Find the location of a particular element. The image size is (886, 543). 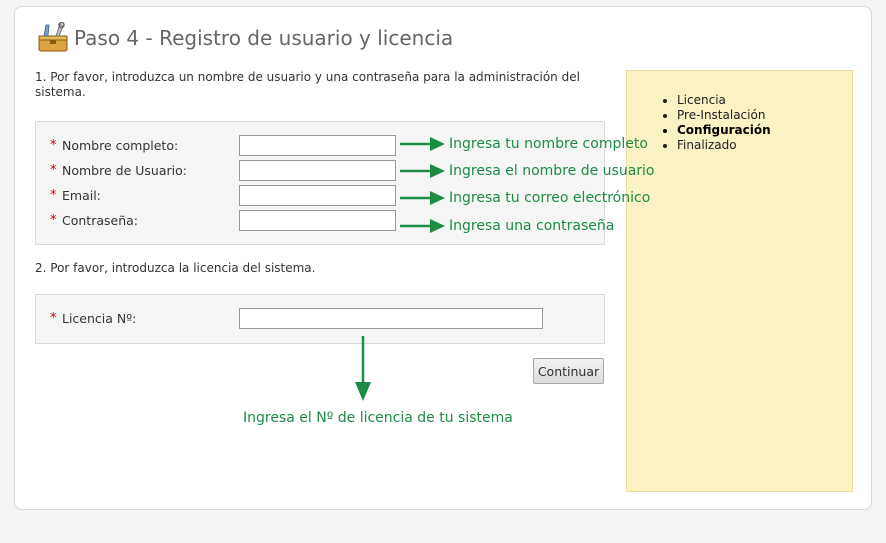

arrow-down-icon is located at coordinates (363, 391).